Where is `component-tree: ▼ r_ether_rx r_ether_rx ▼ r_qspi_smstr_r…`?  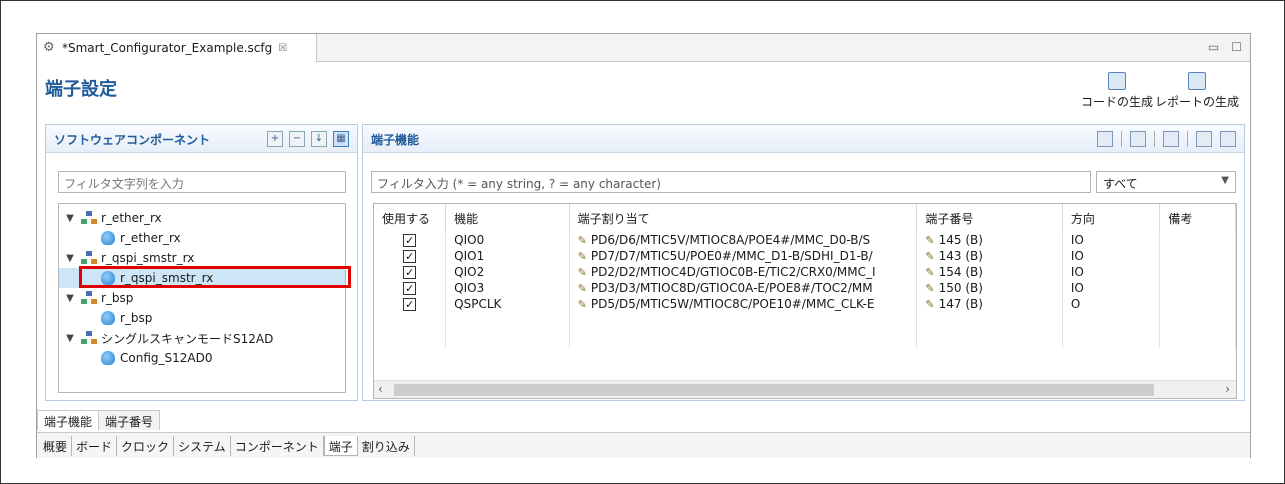
component-tree: ▼ r_ether_rx r_ether_rx ▼ r_qspi_smstr_r… is located at coordinates (204, 298).